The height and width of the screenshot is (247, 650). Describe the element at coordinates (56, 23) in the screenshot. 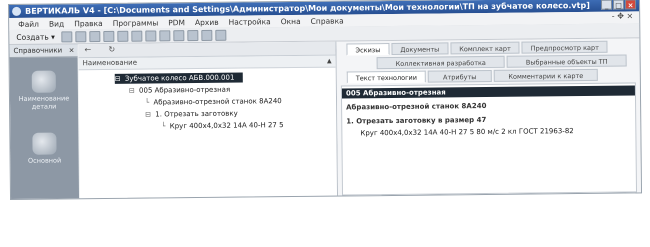

I see `menu-view: Вид` at that location.